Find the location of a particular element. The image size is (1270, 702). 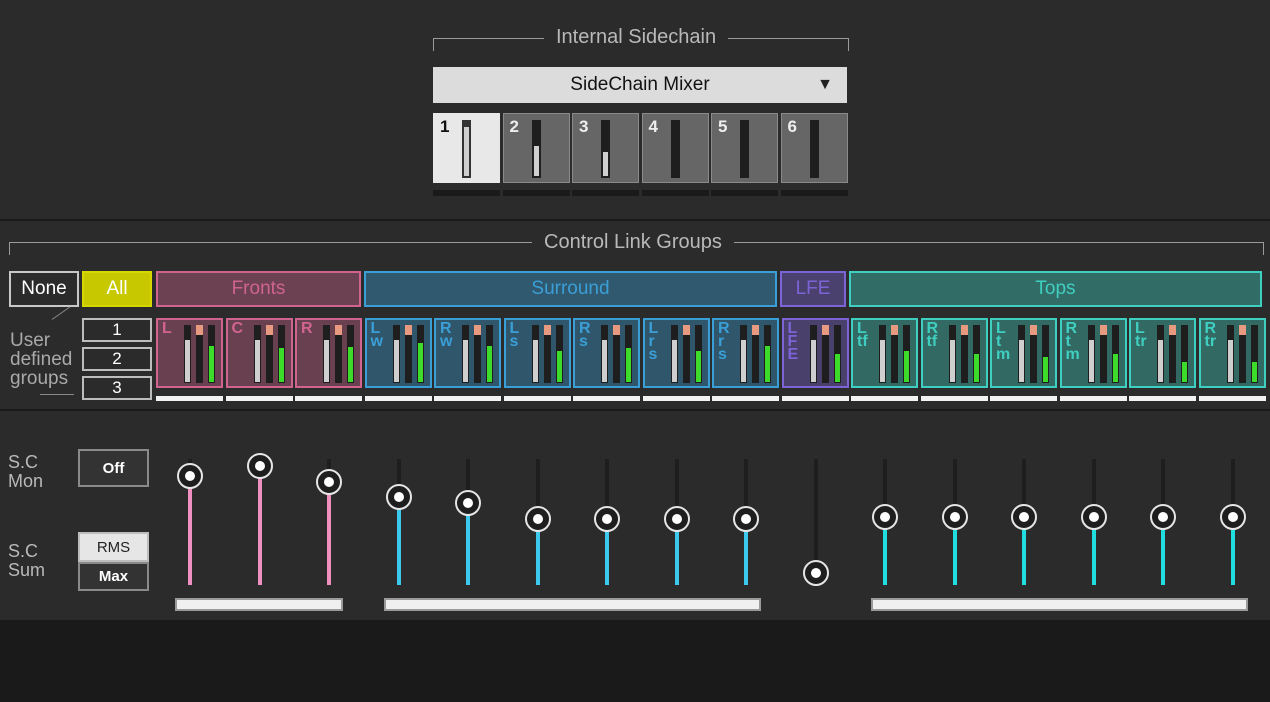

sidechain-tile-1: 1 is located at coordinates (466, 148).